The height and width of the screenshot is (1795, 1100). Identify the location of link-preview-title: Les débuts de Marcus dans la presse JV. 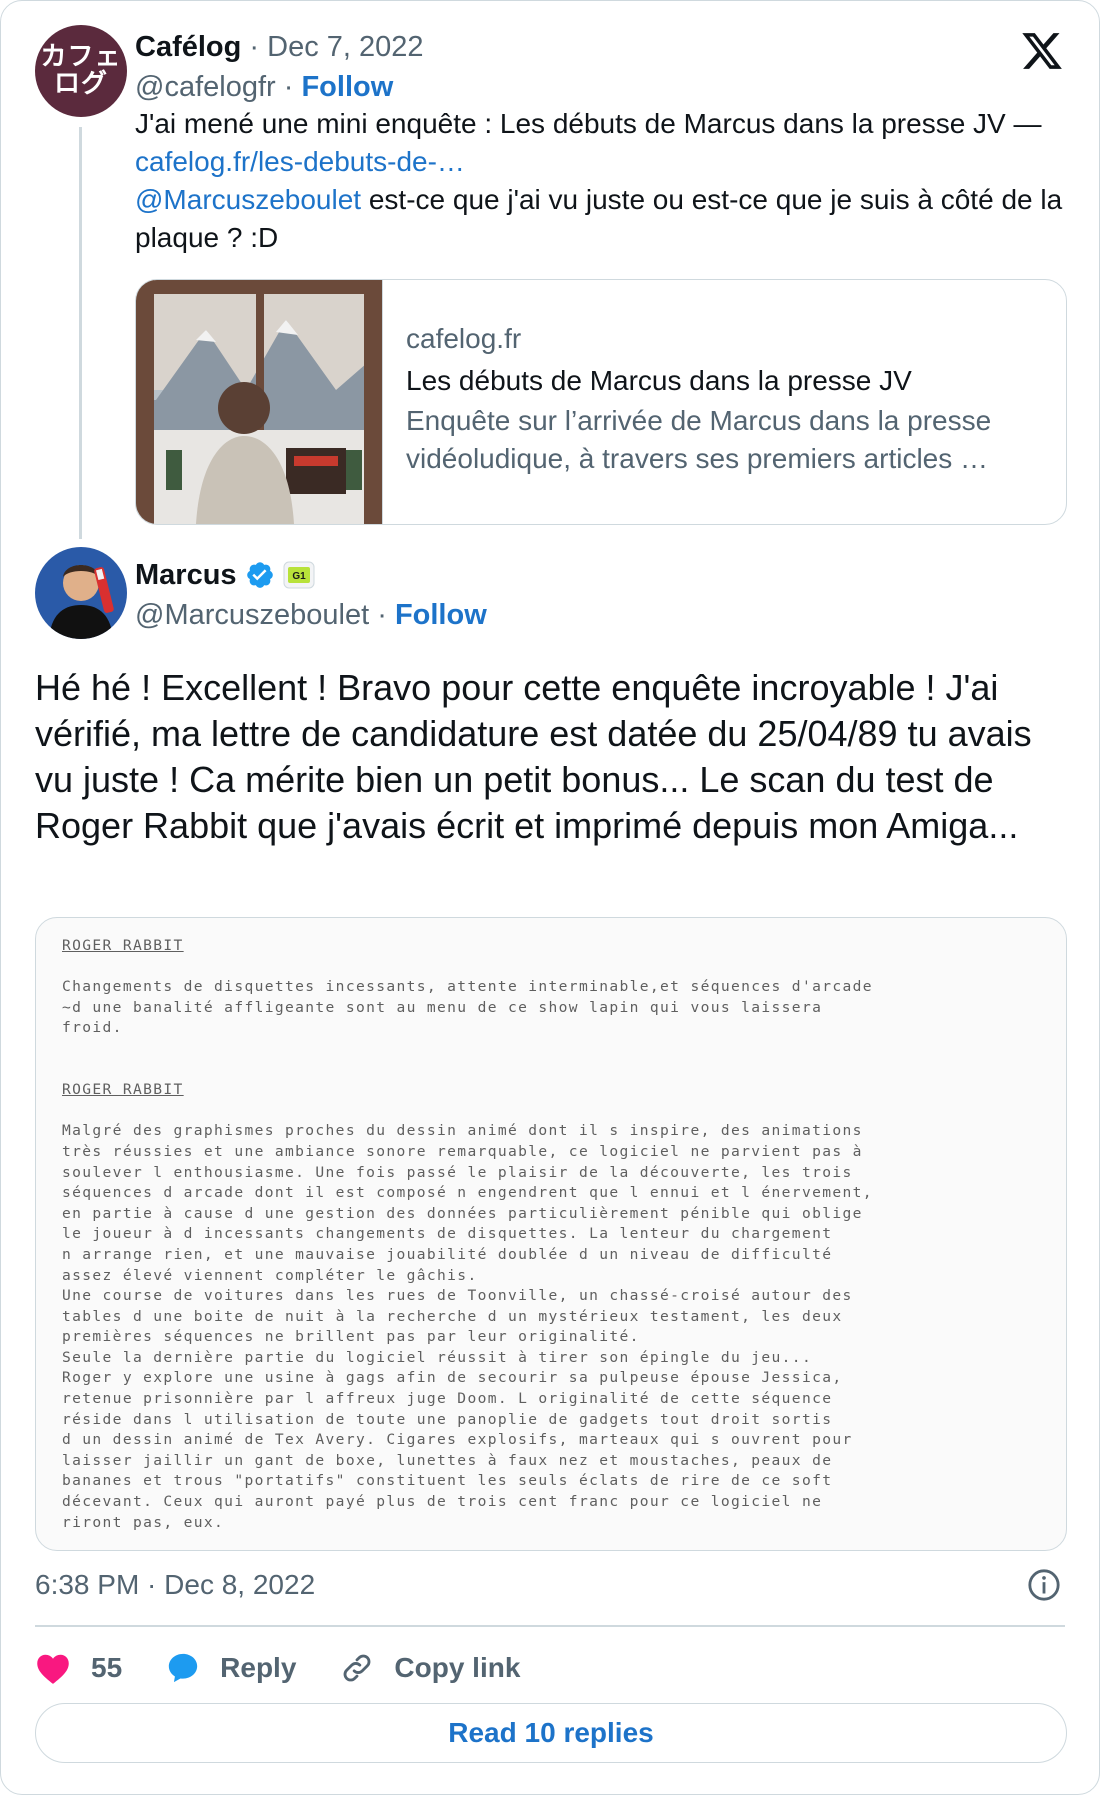
(659, 380).